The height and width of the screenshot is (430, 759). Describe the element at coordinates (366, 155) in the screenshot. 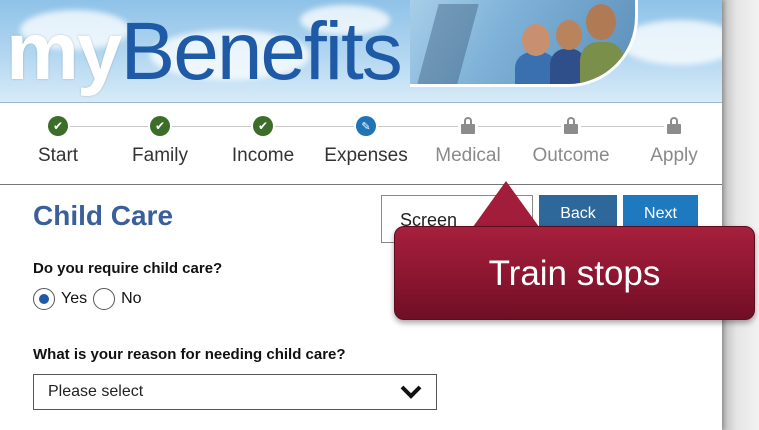

I see `step-label: Expenses` at that location.